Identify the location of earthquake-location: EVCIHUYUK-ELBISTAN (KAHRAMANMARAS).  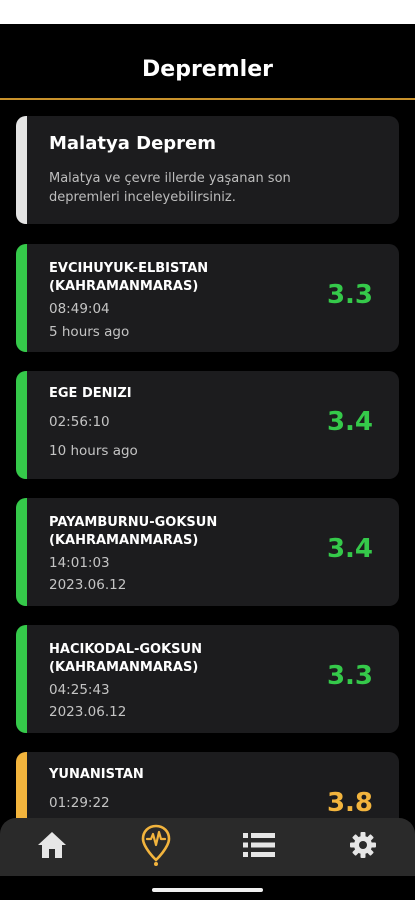
(129, 277).